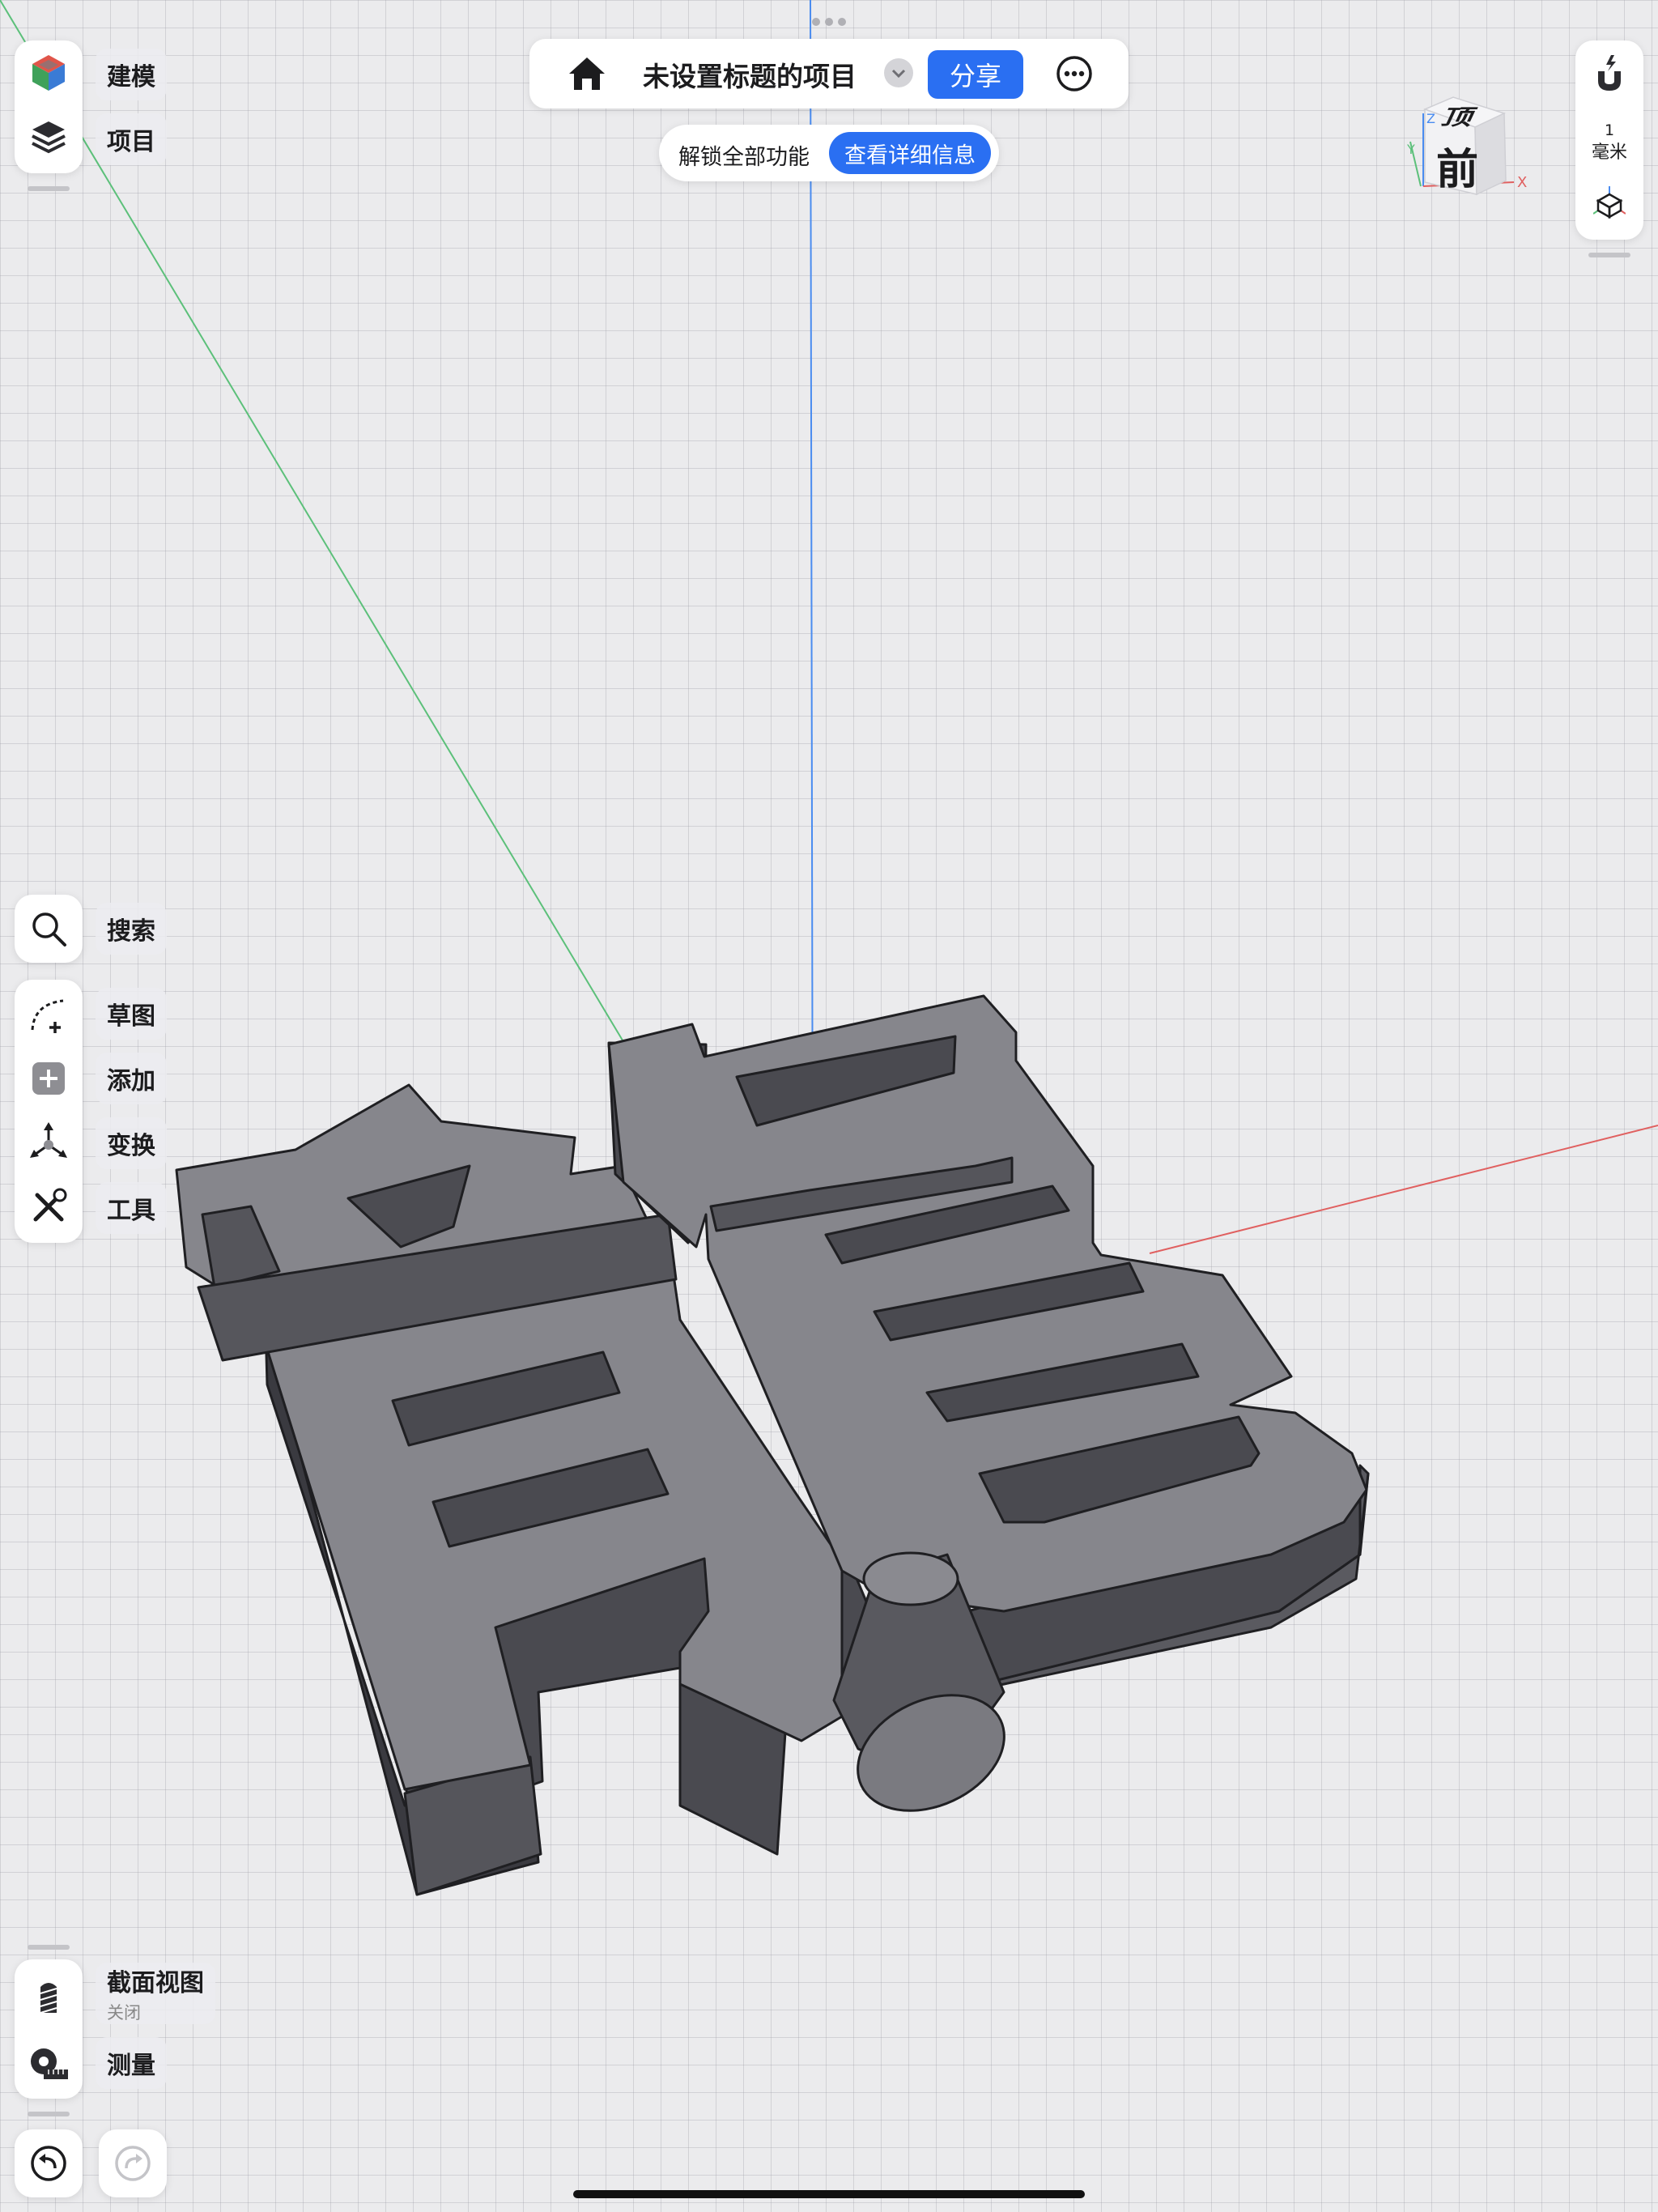 This screenshot has height=2212, width=1658. What do you see at coordinates (49, 2065) in the screenshot?
I see `tape-measure-icon` at bounding box center [49, 2065].